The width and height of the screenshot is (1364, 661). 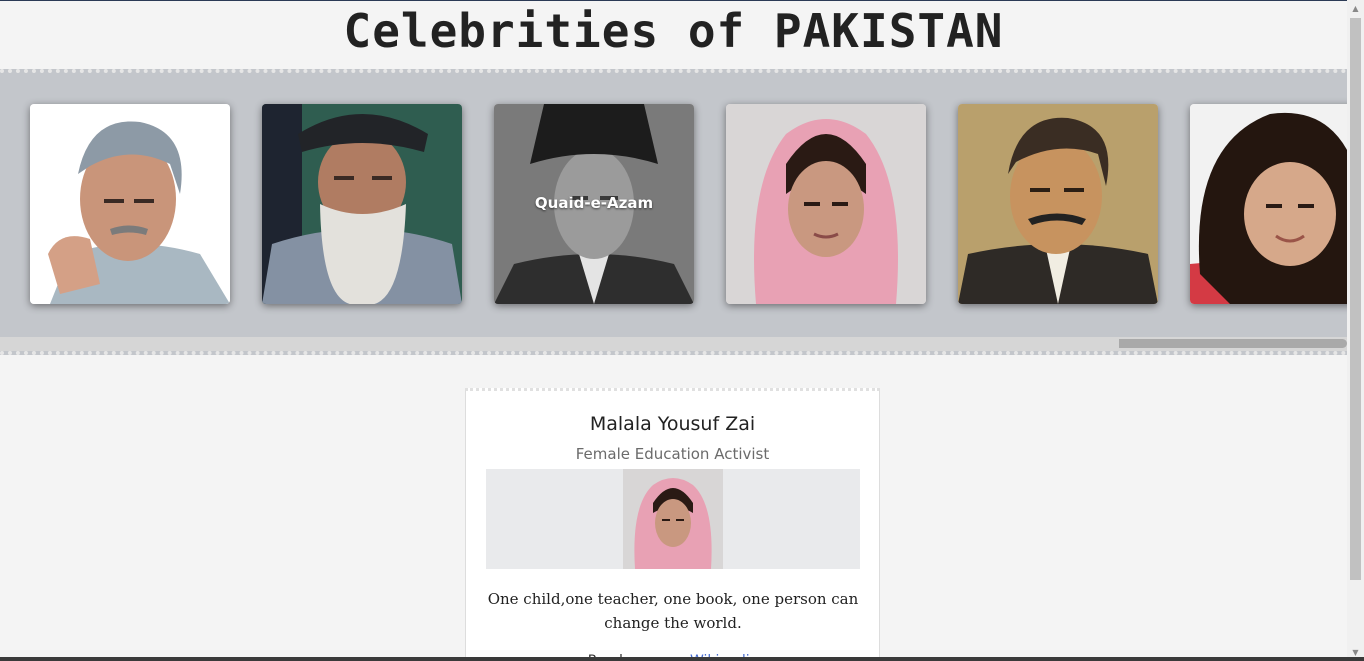 I want to click on page-scrollbar: ▲ ▼, so click(x=1355, y=330).